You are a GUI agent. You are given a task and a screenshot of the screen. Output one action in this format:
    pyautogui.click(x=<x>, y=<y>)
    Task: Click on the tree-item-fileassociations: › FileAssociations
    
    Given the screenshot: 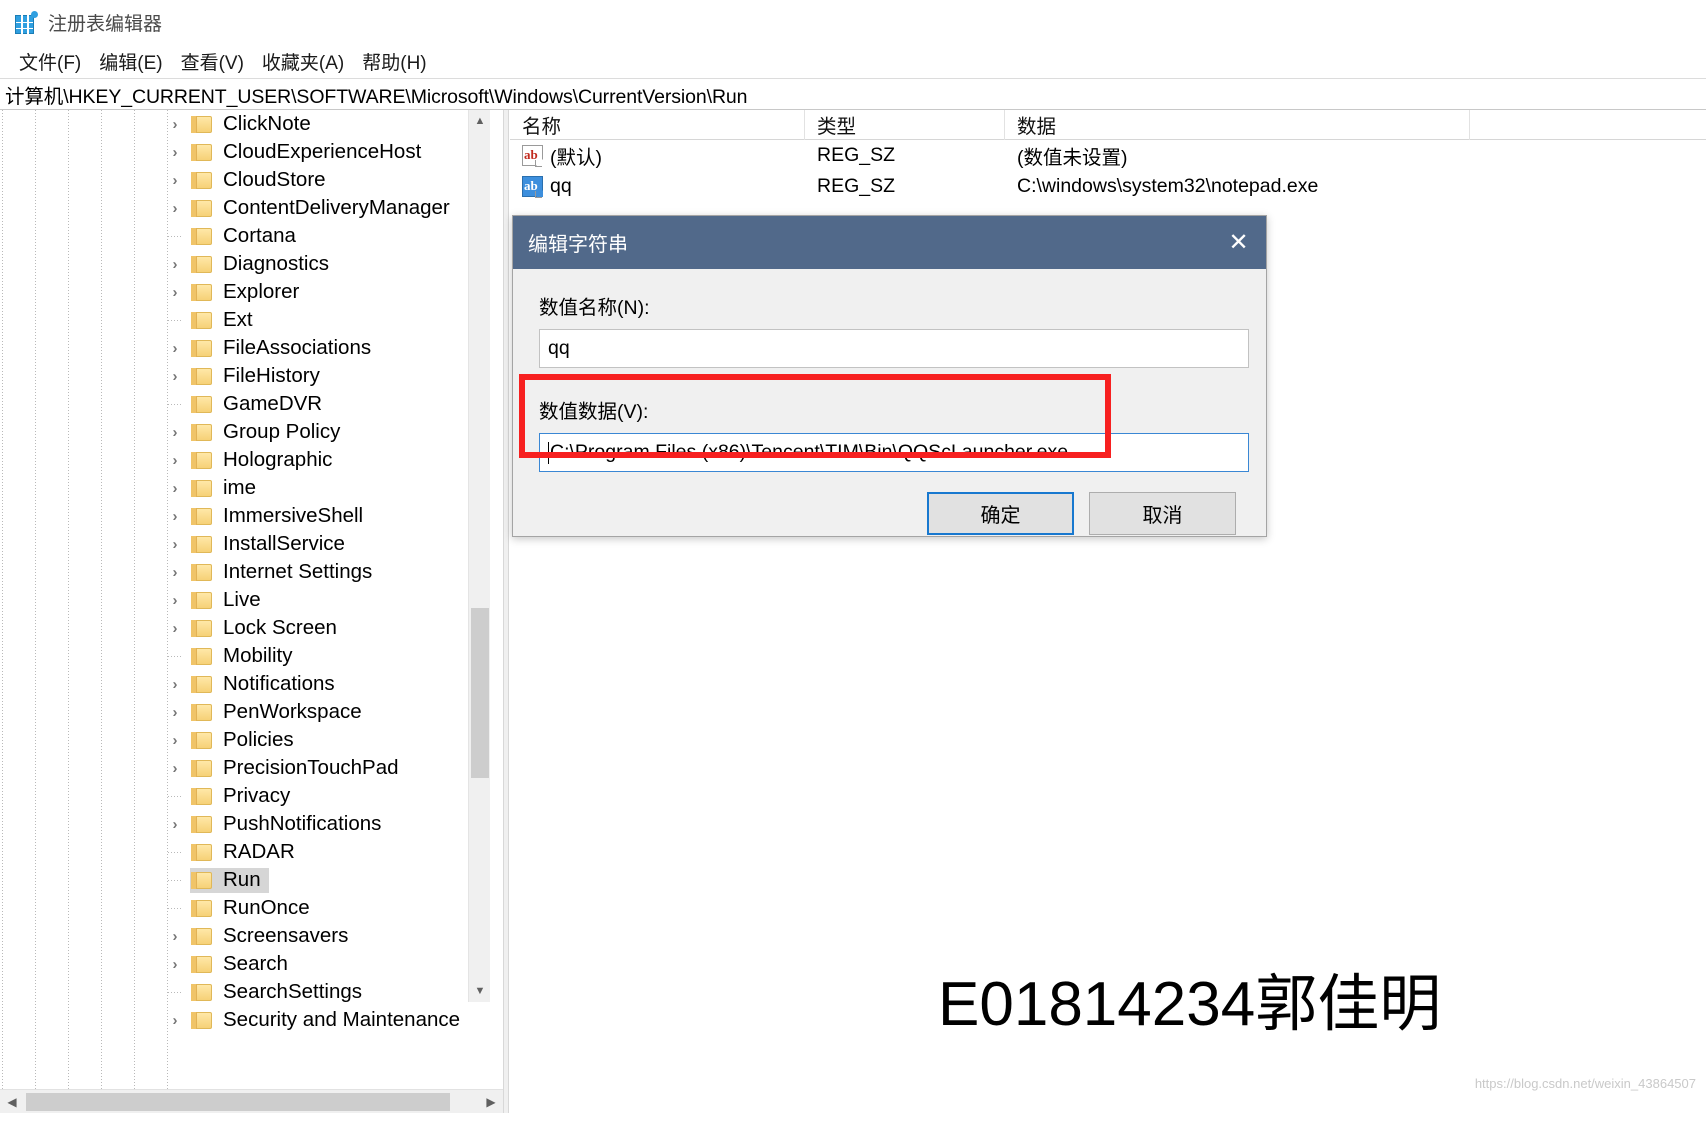 What is the action you would take?
    pyautogui.click(x=239, y=348)
    